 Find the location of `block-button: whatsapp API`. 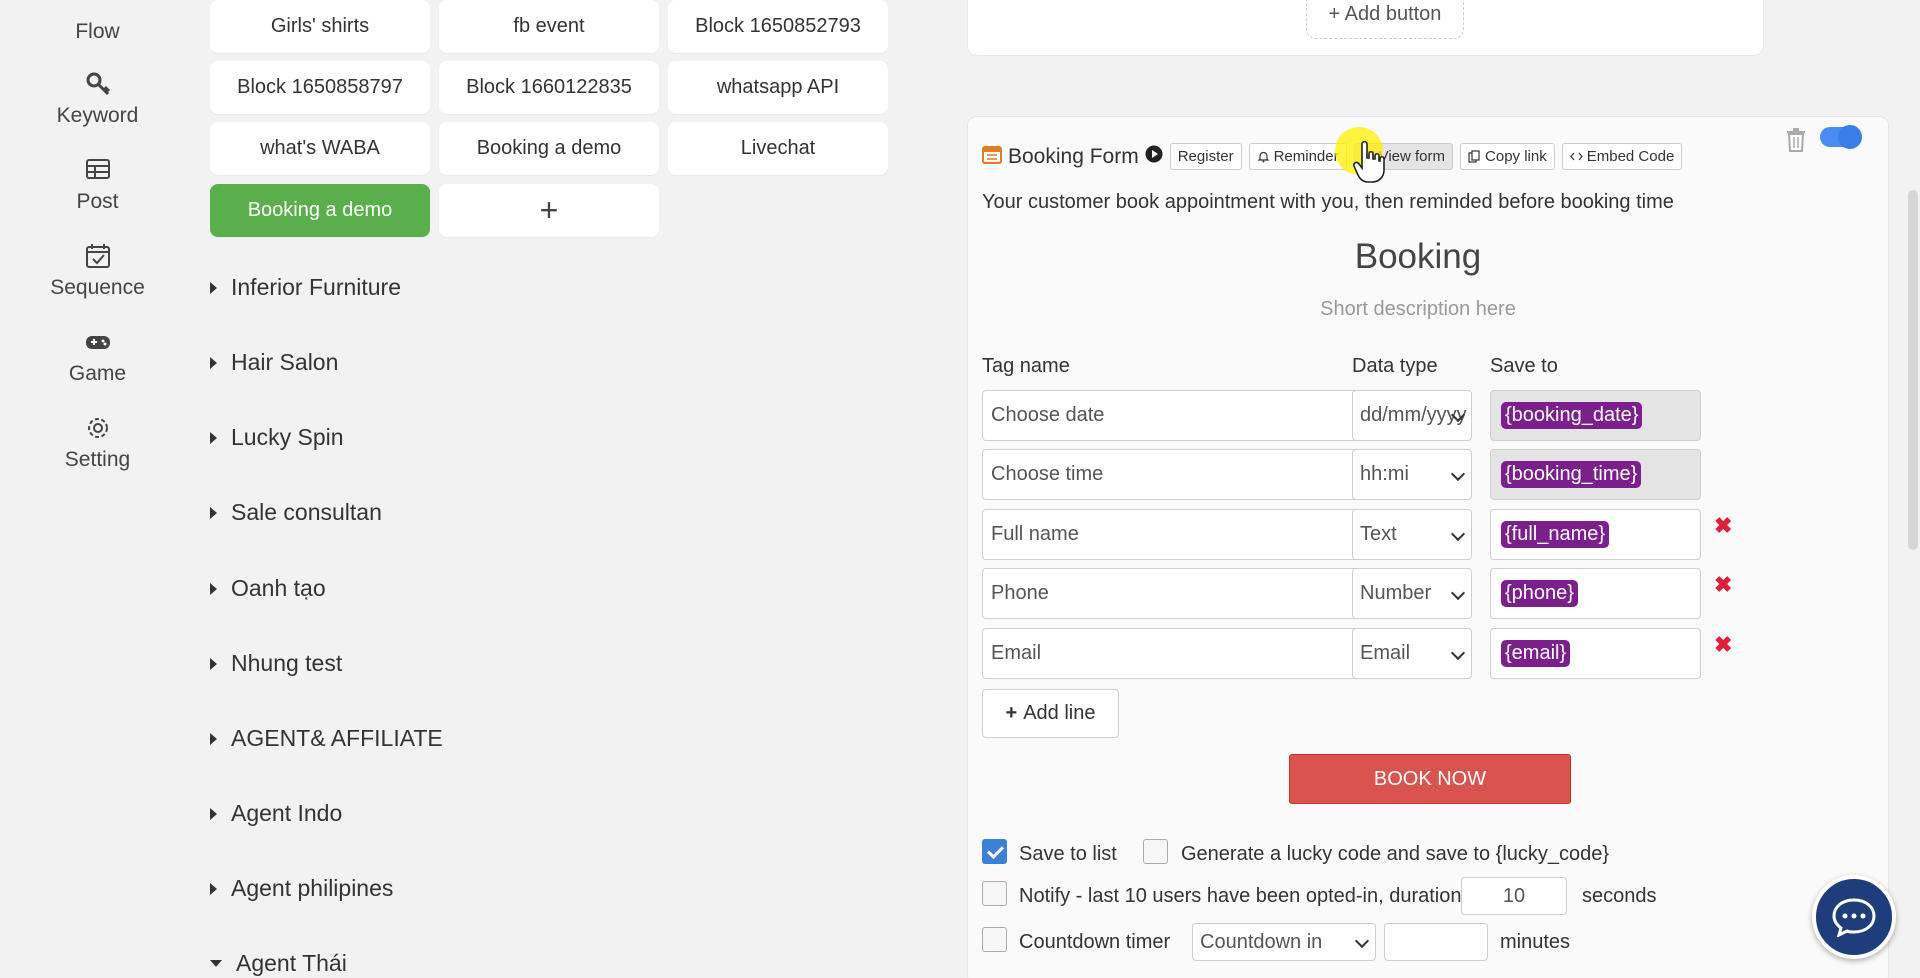

block-button: whatsapp API is located at coordinates (778, 87).